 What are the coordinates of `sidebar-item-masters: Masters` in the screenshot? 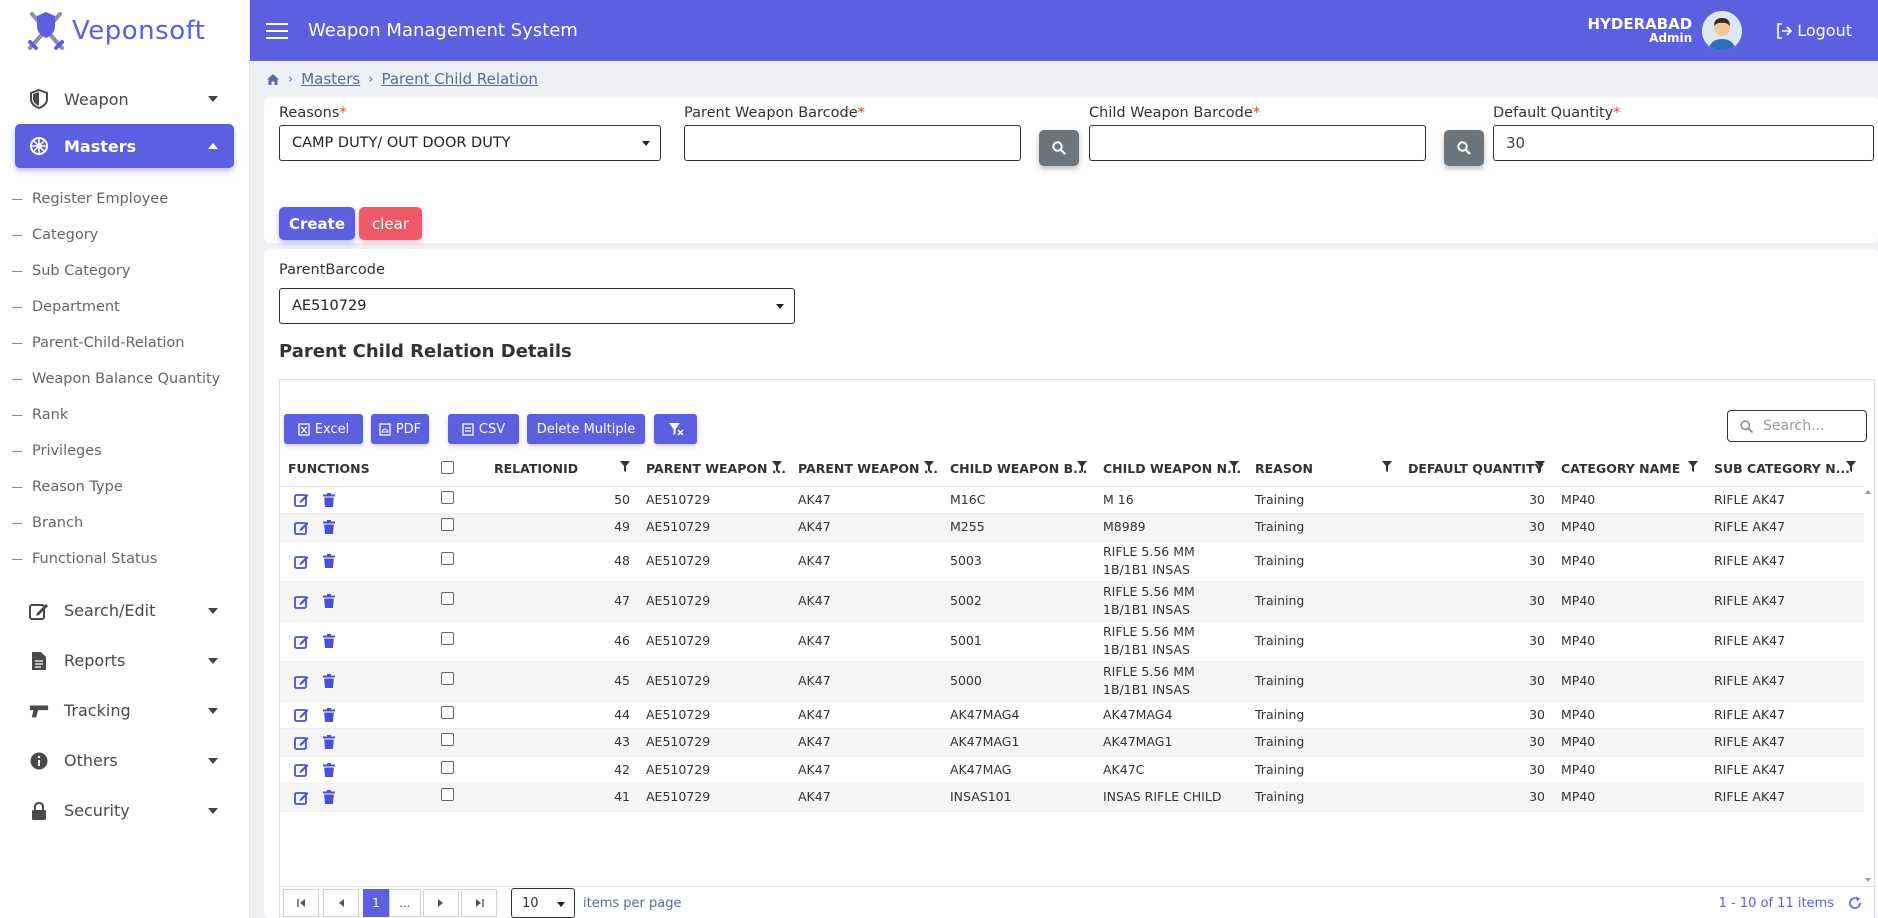 It's located at (124, 146).